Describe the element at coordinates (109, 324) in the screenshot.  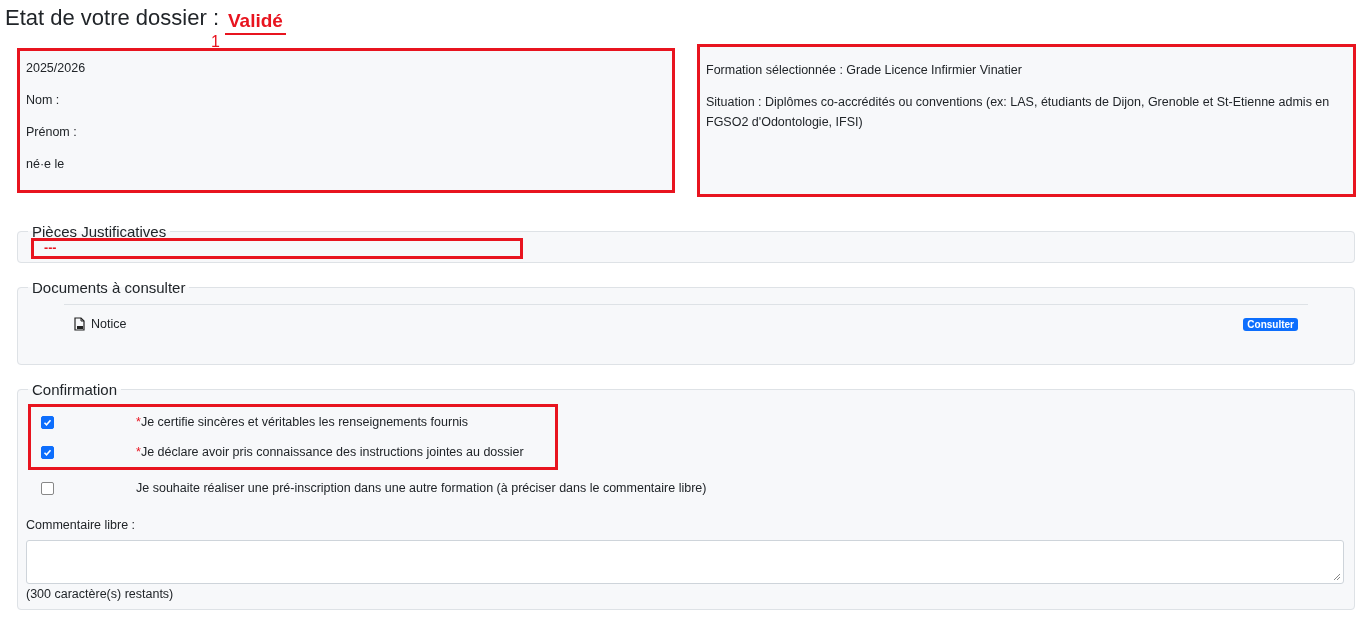
I see `document-name: Notice` at that location.